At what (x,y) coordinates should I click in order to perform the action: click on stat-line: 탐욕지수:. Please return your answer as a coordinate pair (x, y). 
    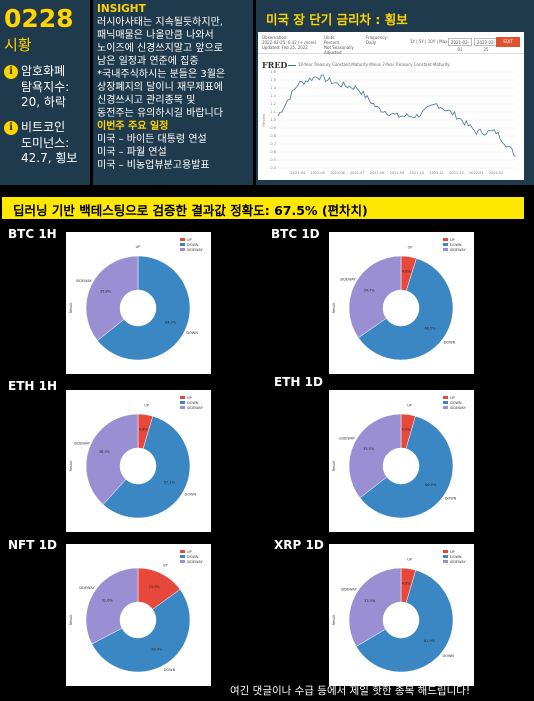
    Looking at the image, I should click on (45, 86).